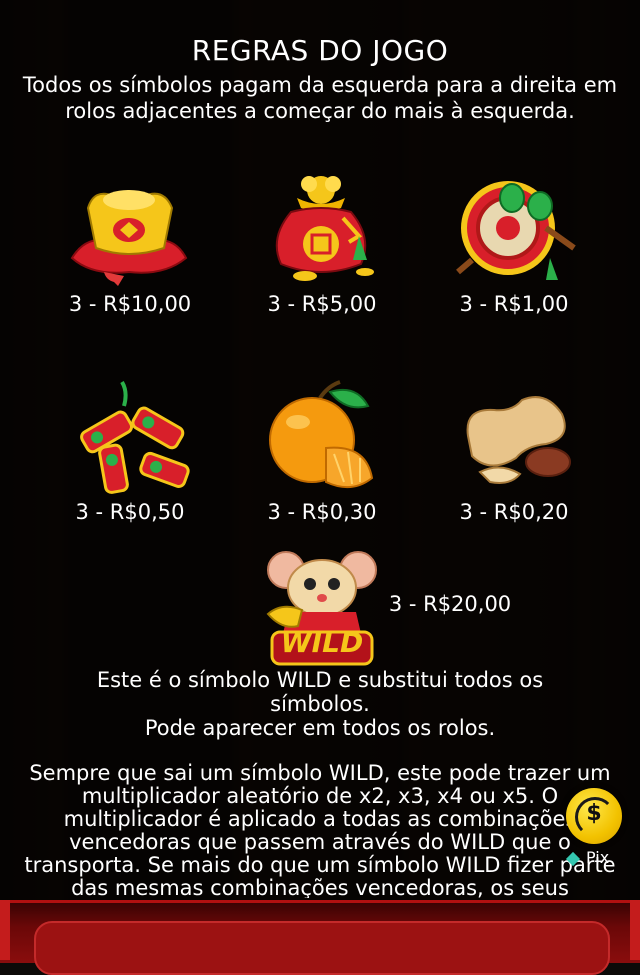 The width and height of the screenshot is (640, 975). What do you see at coordinates (322, 512) in the screenshot?
I see `payout-orange: 3 - R$0,30` at bounding box center [322, 512].